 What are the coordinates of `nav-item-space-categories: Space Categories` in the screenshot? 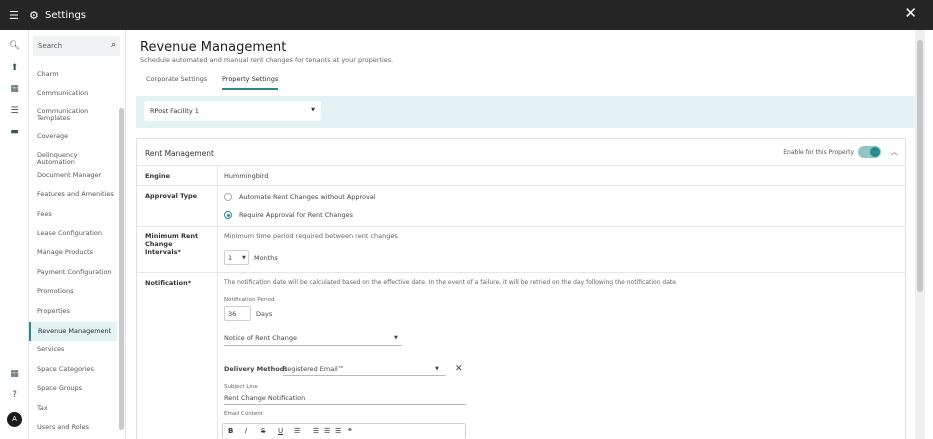 It's located at (73, 369).